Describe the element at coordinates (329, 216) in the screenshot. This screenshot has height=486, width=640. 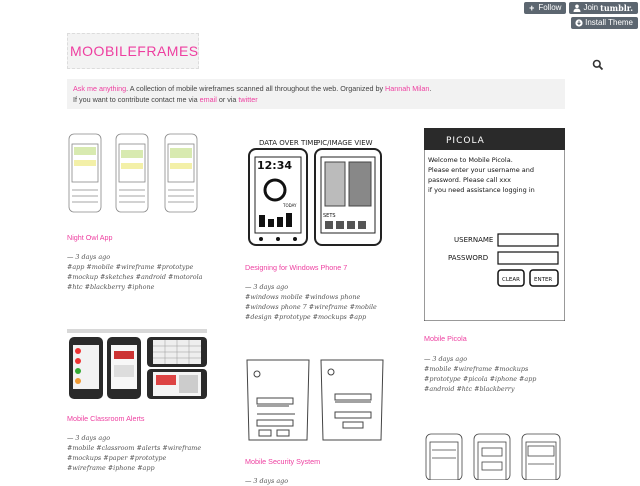
I see `wp7-sets: SETS` at that location.